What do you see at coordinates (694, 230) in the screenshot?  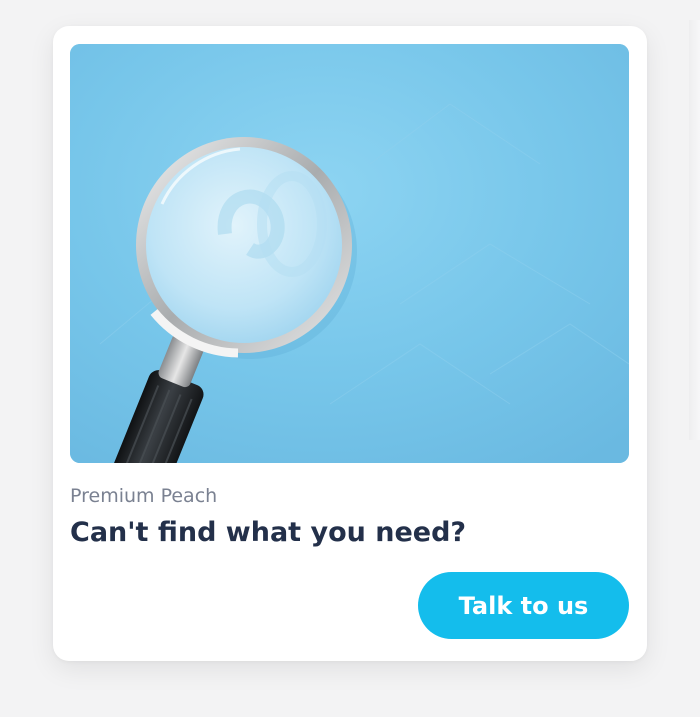 I see `adjacent-card-edge` at bounding box center [694, 230].